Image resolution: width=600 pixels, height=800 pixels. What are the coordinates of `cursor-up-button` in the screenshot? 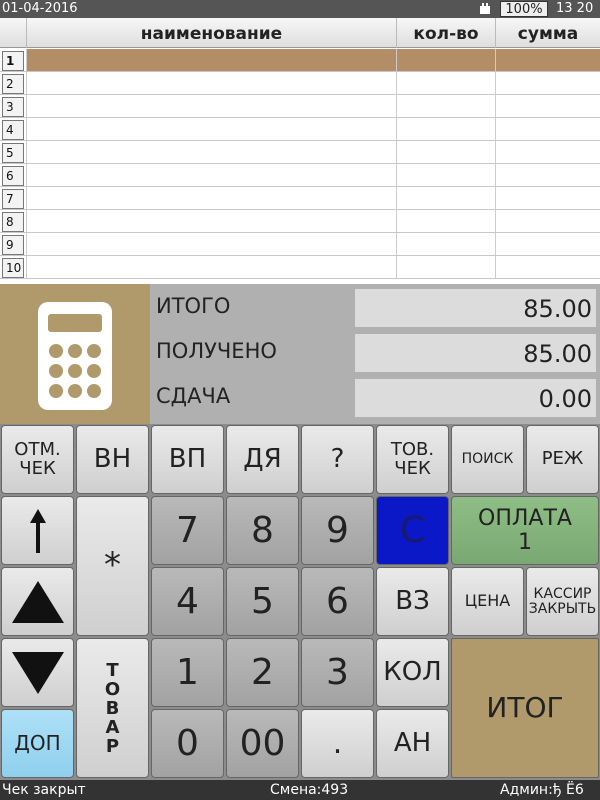 It's located at (37, 530).